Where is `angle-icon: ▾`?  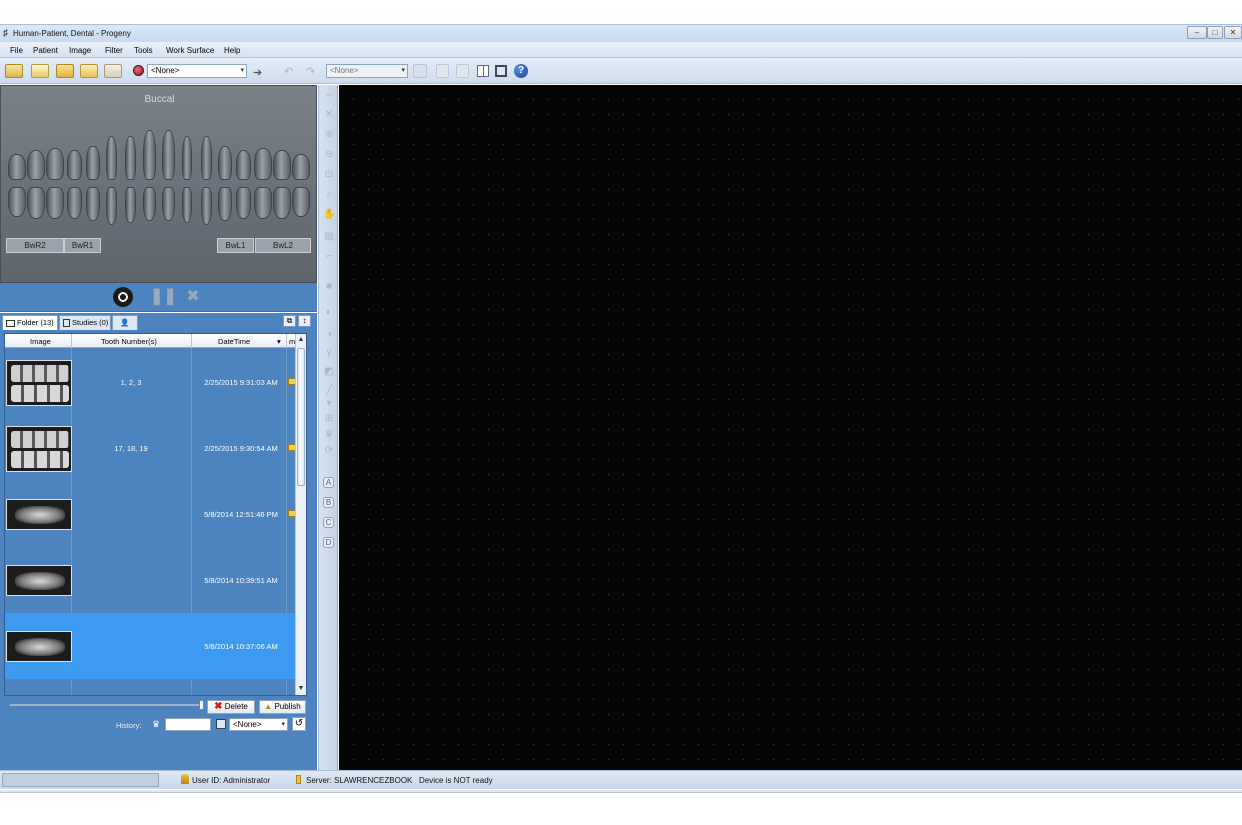
angle-icon: ▾ is located at coordinates (329, 404).